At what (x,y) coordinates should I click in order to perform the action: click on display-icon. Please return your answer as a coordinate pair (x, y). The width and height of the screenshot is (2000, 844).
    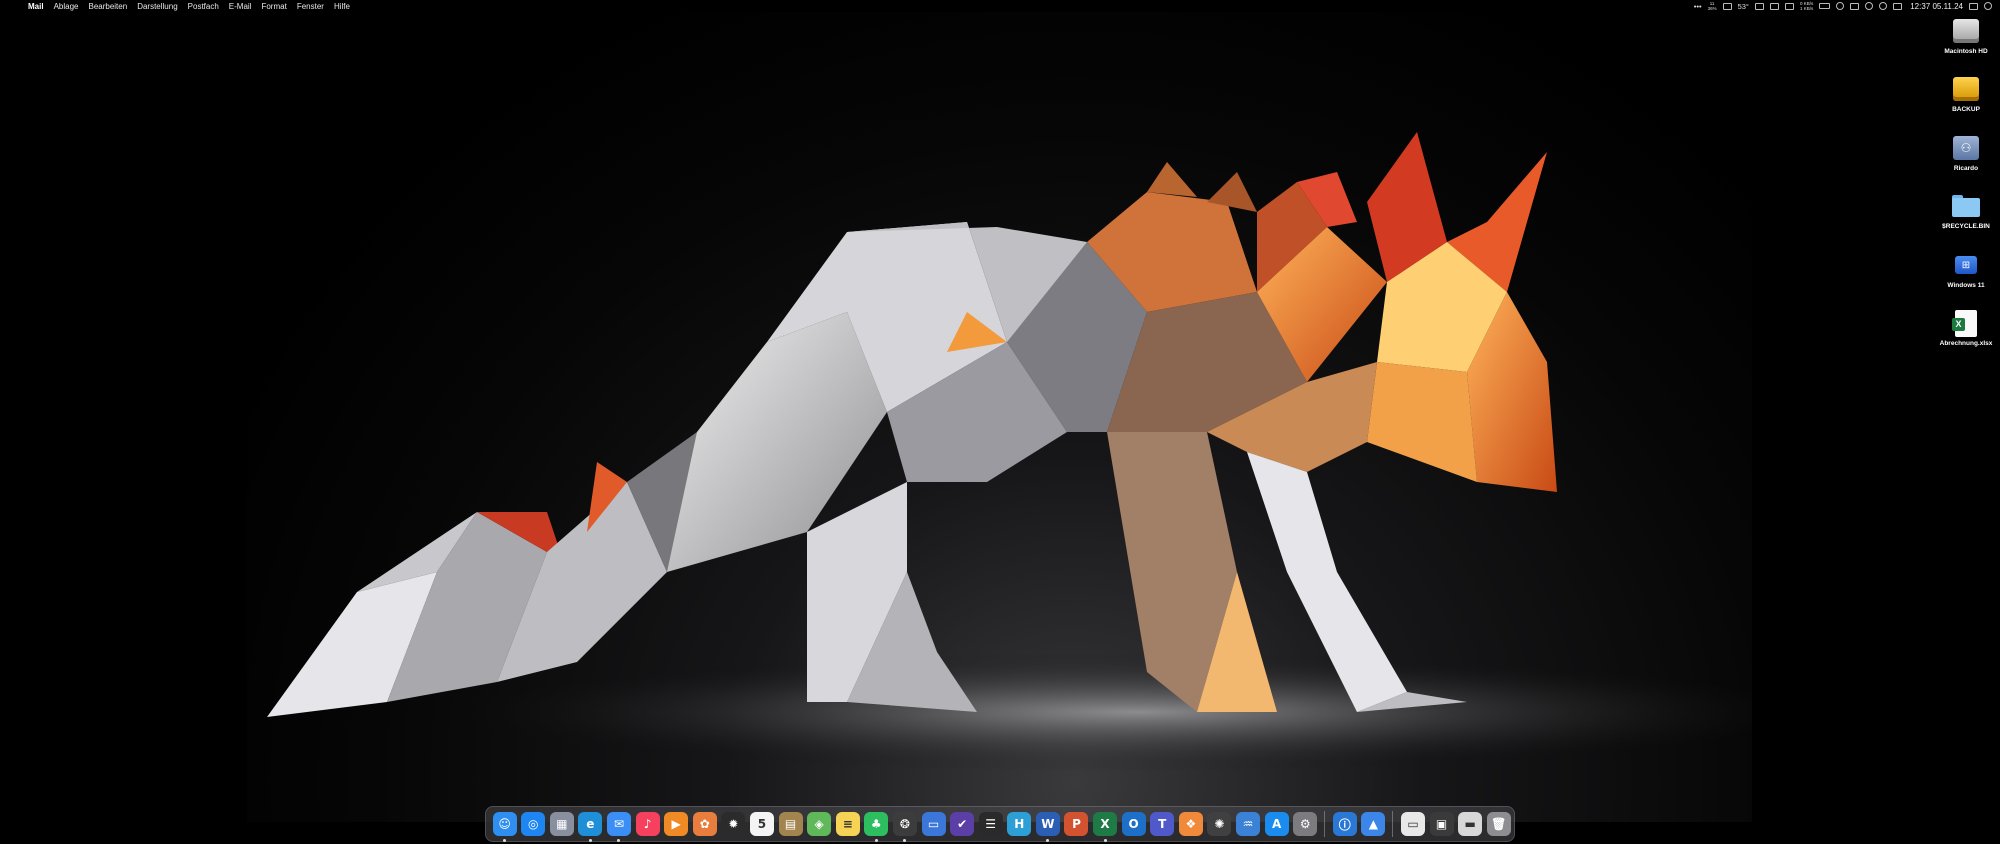
    Looking at the image, I should click on (1855, 6).